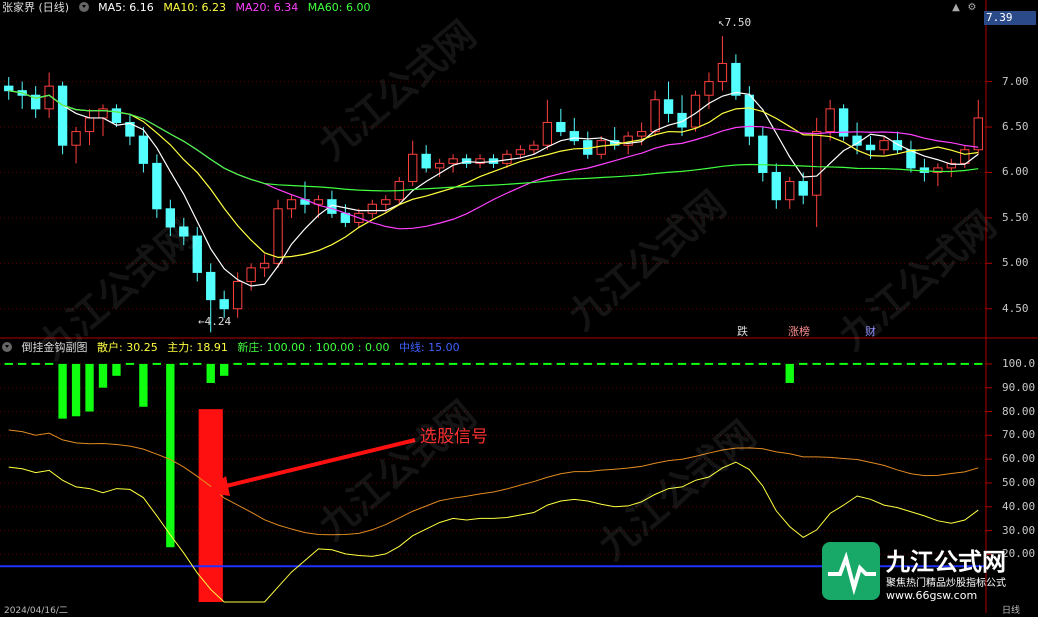 The image size is (1038, 617). I want to click on y-tick-label: 80.00, so click(1019, 411).